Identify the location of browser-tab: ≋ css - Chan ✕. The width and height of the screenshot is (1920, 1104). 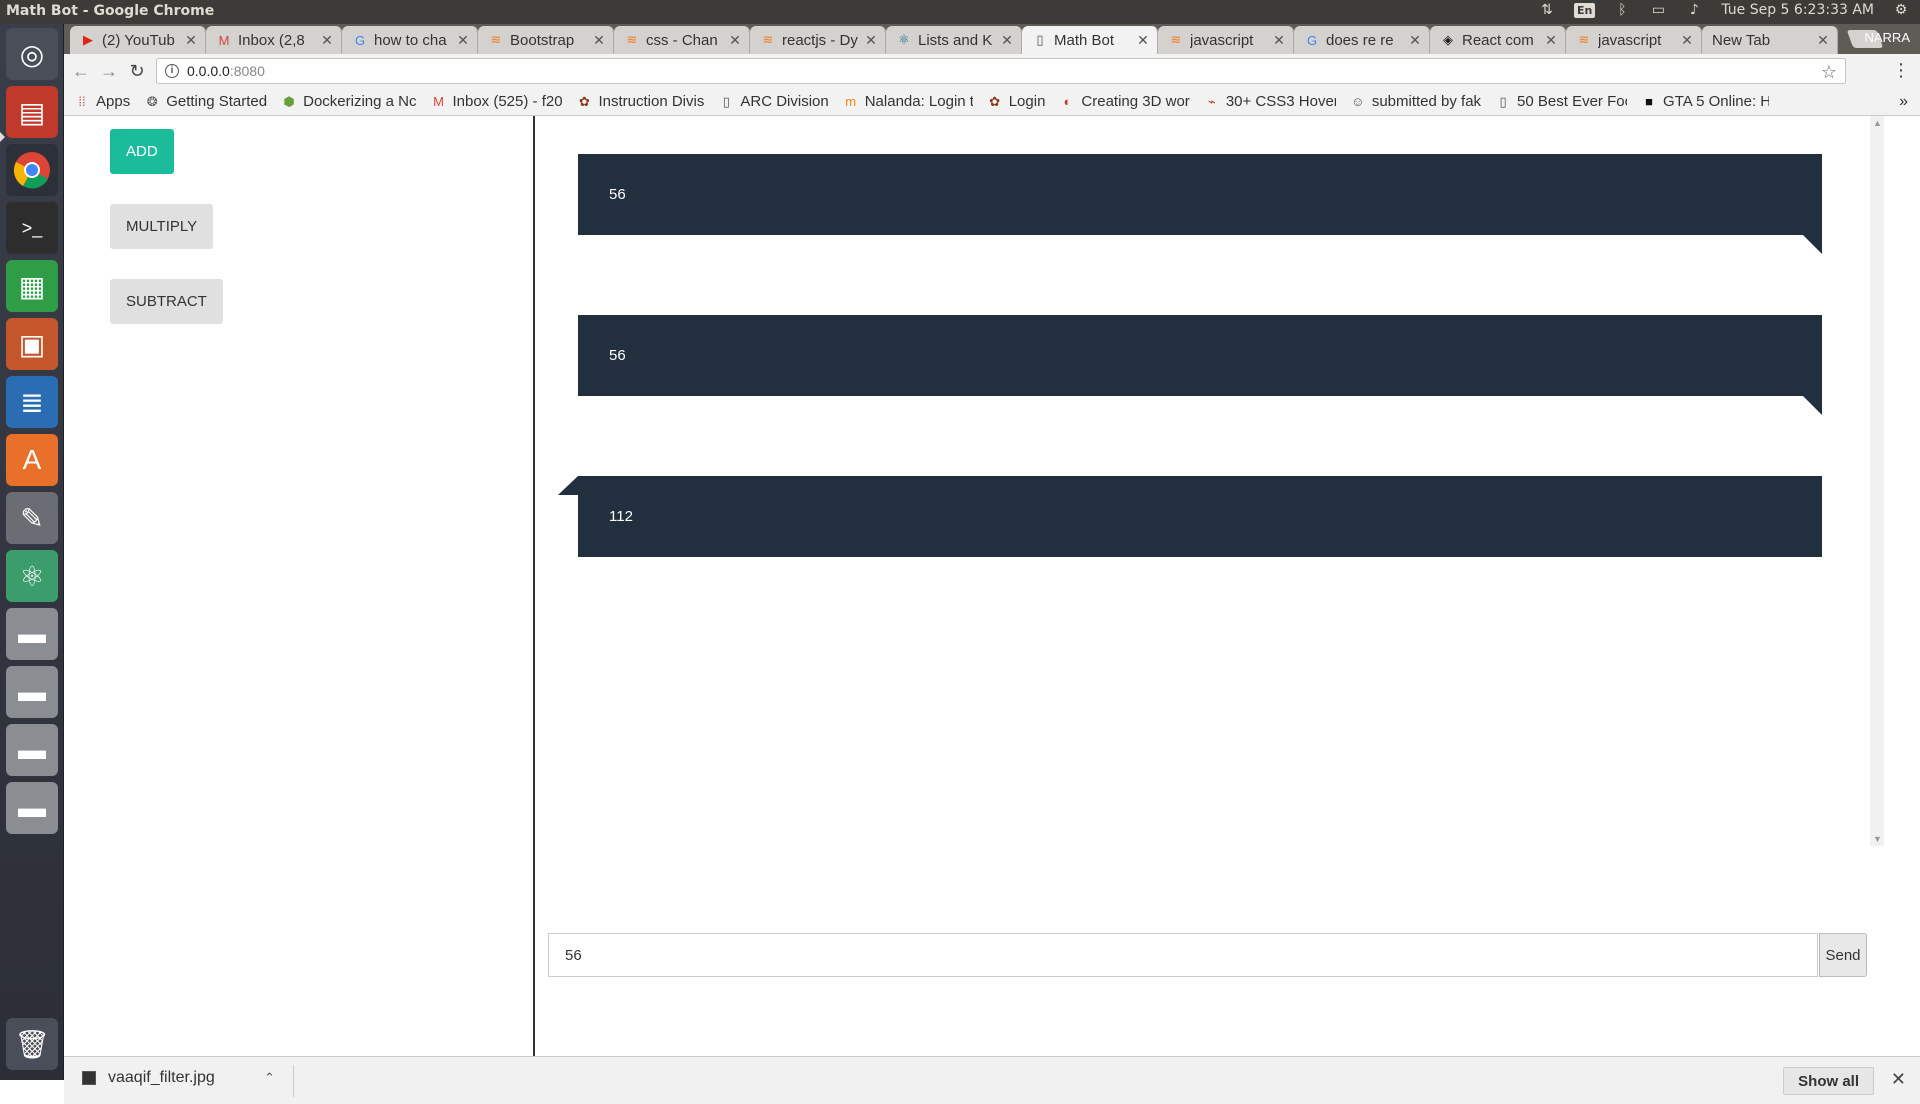
(682, 40).